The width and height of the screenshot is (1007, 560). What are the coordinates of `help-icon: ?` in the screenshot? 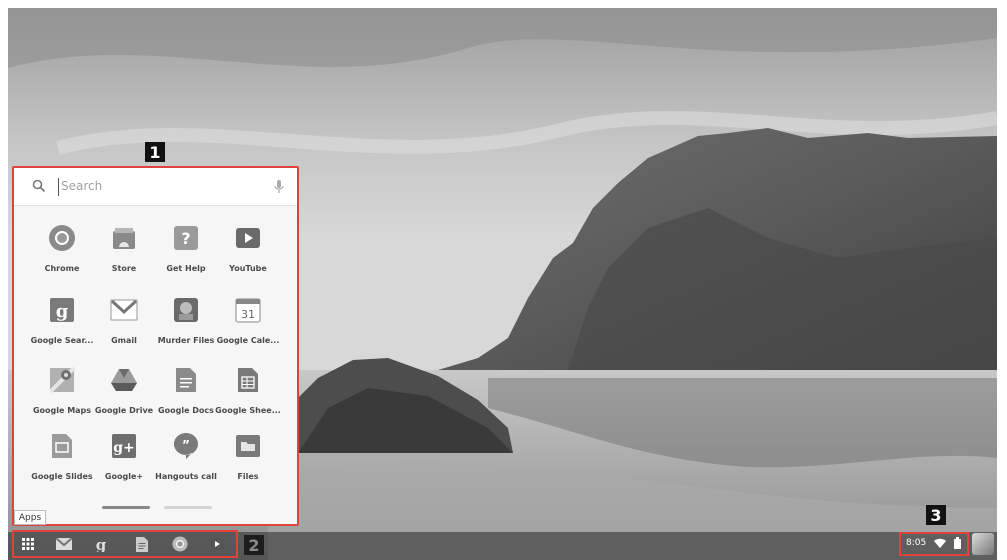 It's located at (186, 238).